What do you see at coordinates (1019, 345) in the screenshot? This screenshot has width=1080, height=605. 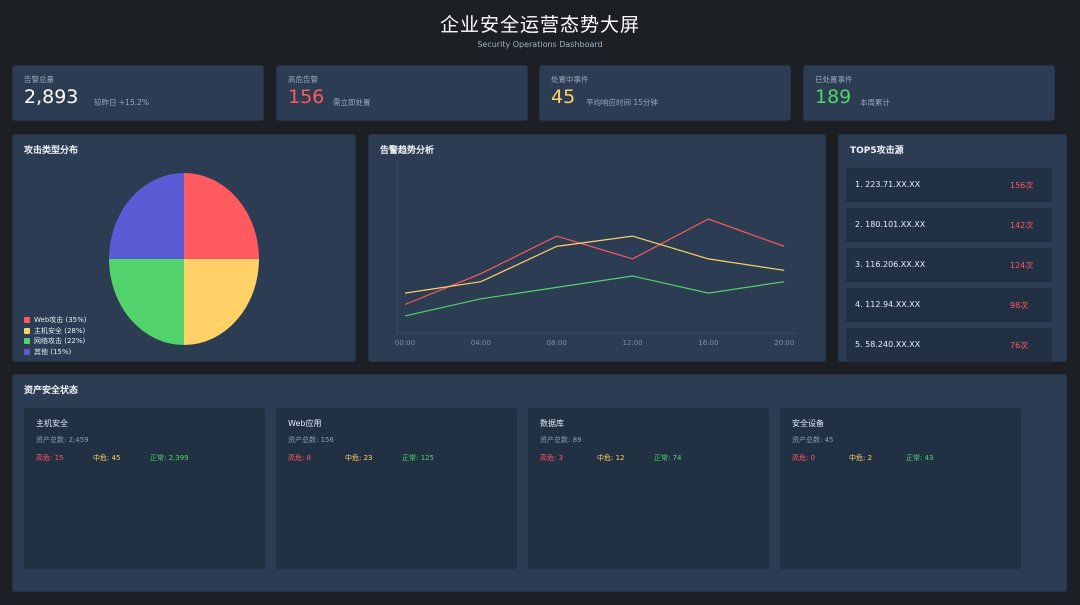 I see `top5-count: 76次` at bounding box center [1019, 345].